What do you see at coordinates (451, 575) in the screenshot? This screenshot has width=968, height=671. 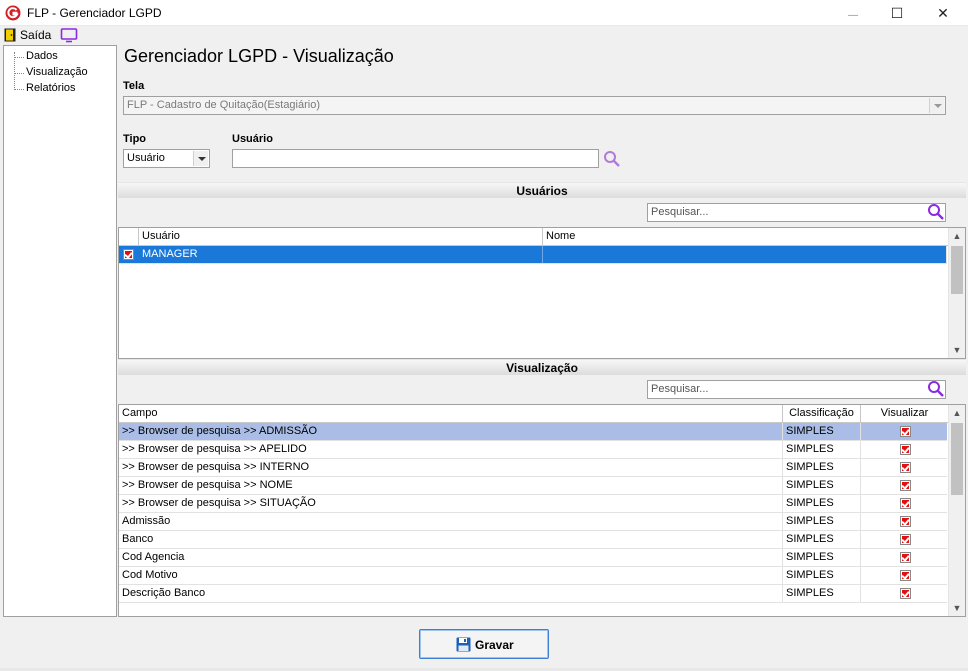 I see `cell-campo: Cod Motivo` at bounding box center [451, 575].